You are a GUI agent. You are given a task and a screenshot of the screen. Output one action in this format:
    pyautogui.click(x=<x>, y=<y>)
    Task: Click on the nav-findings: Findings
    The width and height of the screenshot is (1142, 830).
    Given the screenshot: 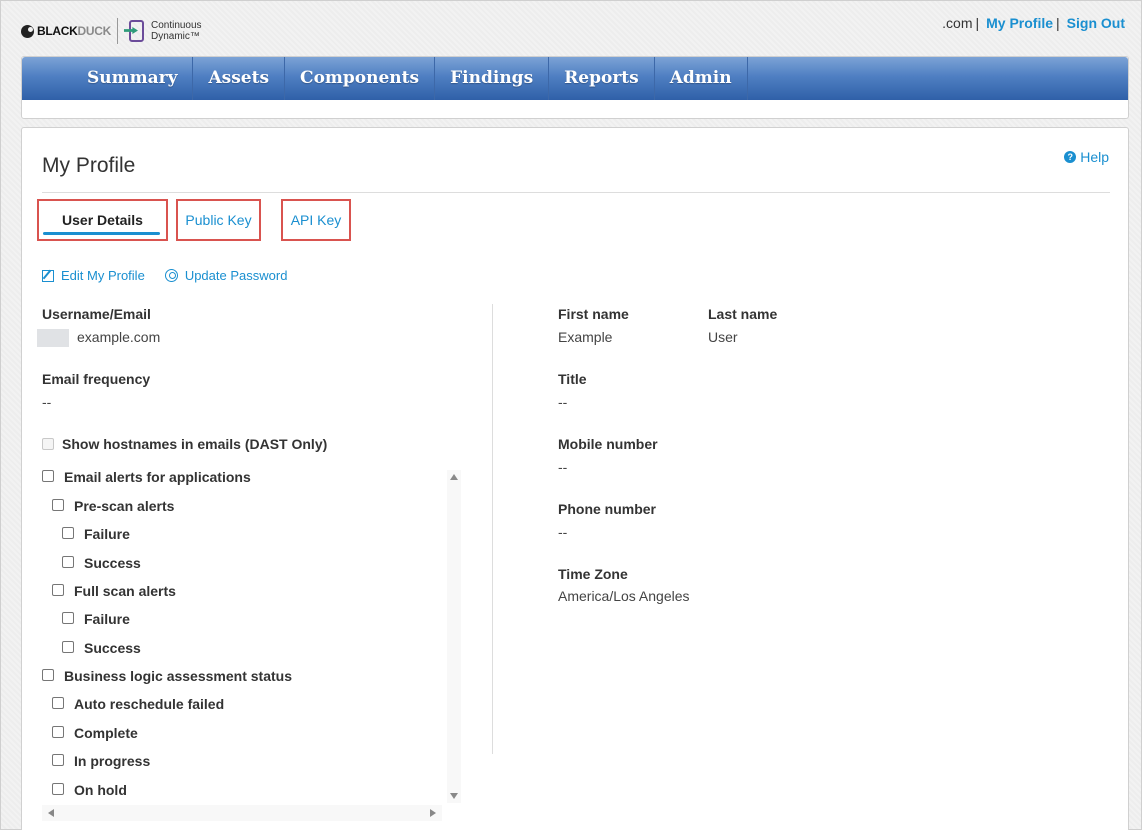 What is the action you would take?
    pyautogui.click(x=492, y=78)
    